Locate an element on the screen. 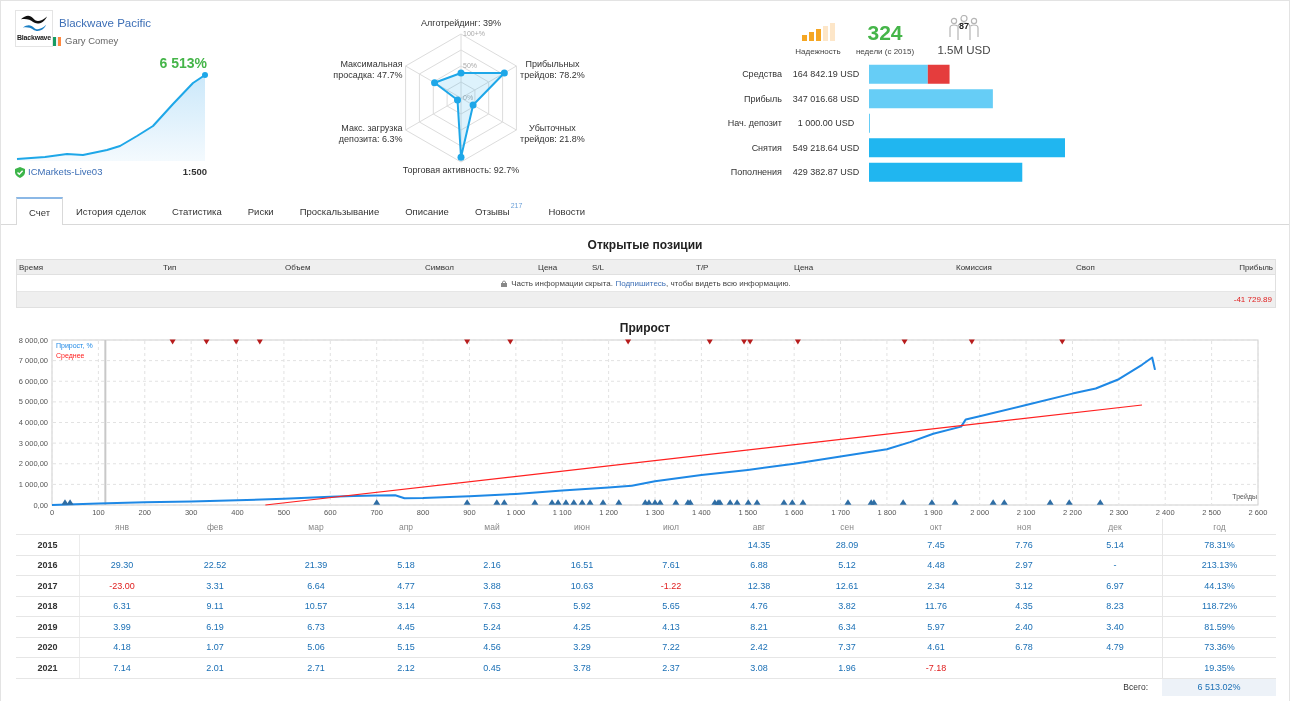 The height and width of the screenshot is (701, 1290). table-cell-text: 2.37 is located at coordinates (671, 668).